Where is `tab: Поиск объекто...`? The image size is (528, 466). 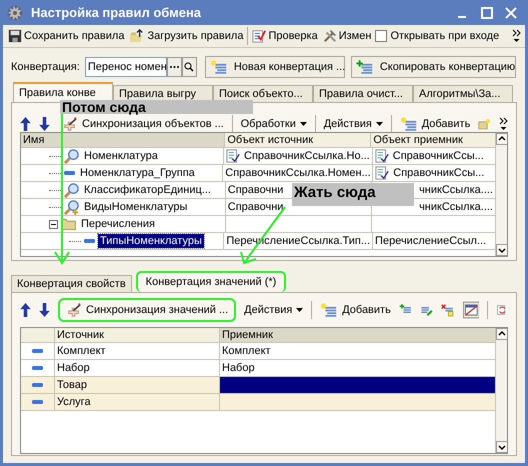 tab: Поиск объекто... is located at coordinates (263, 93).